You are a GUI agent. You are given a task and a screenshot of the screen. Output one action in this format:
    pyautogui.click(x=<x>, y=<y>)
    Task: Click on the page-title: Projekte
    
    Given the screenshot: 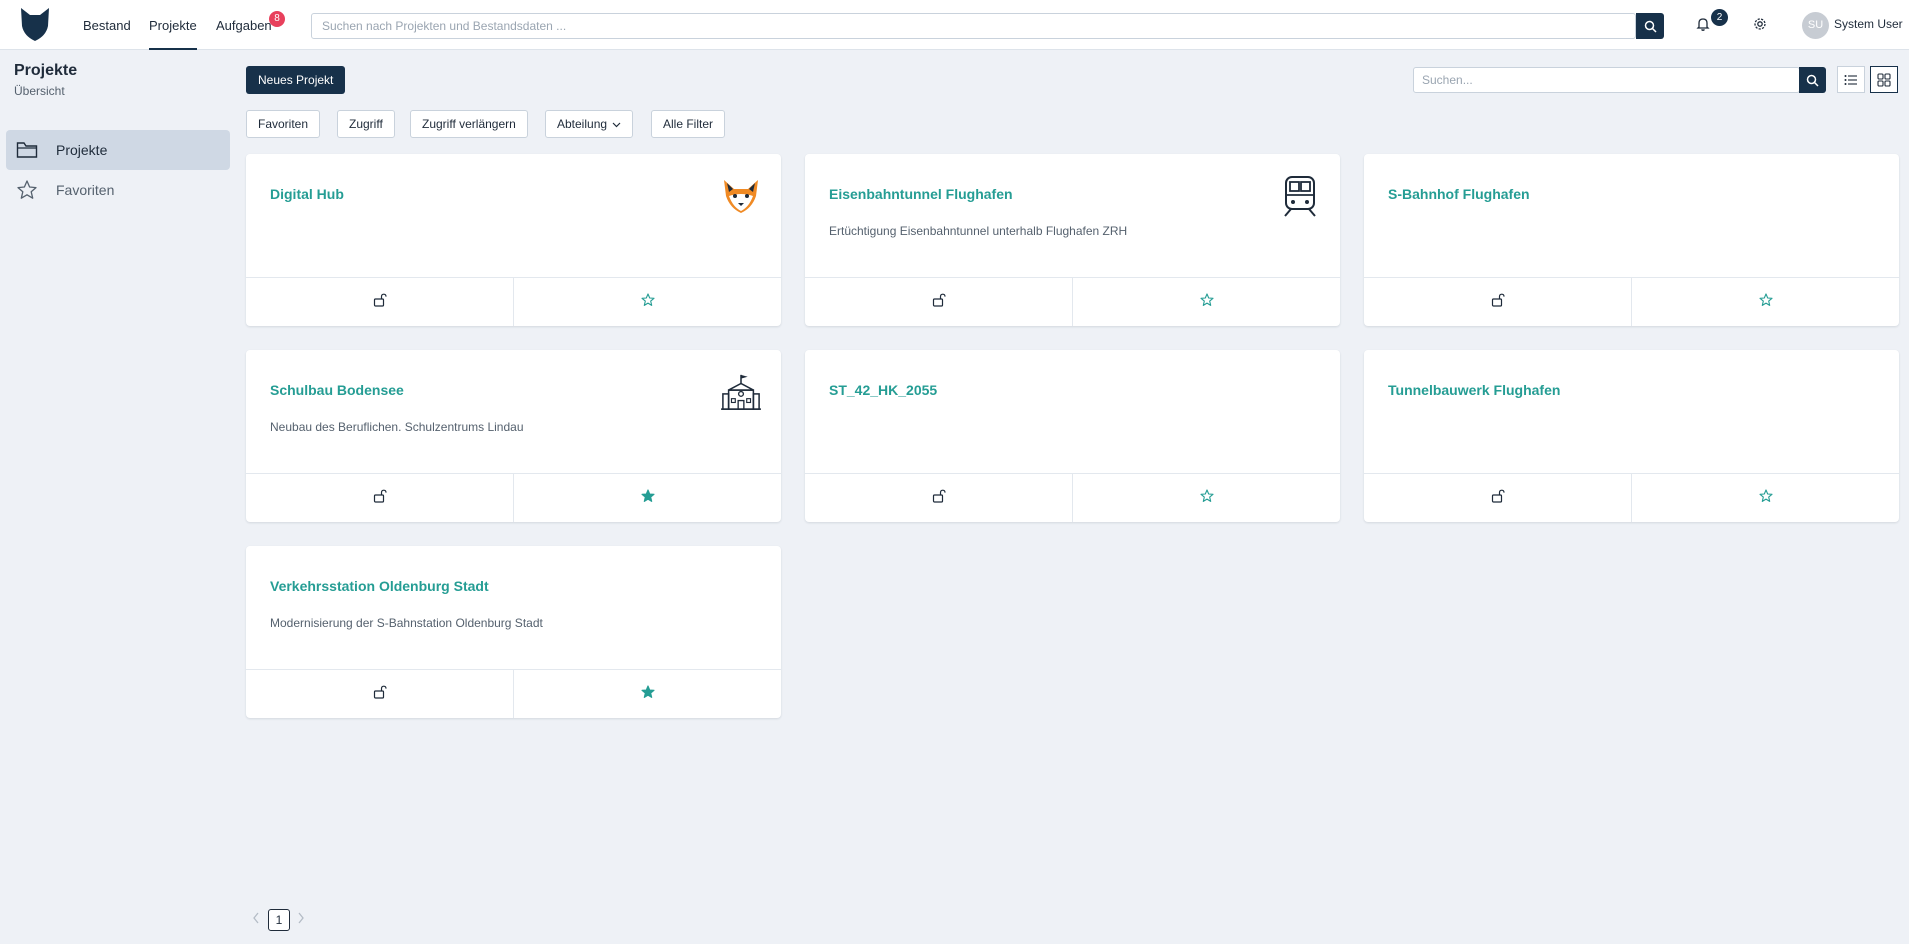 What is the action you would take?
    pyautogui.click(x=46, y=70)
    